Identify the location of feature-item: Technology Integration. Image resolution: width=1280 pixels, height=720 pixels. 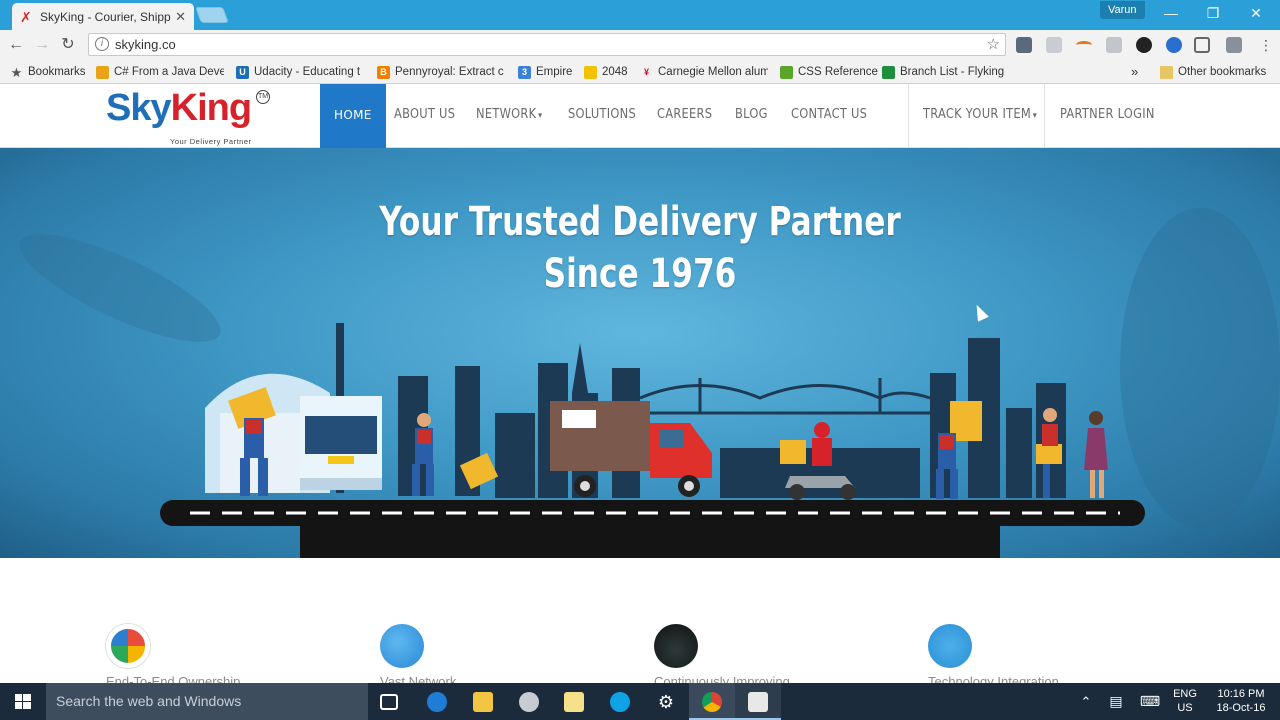
(1038, 656).